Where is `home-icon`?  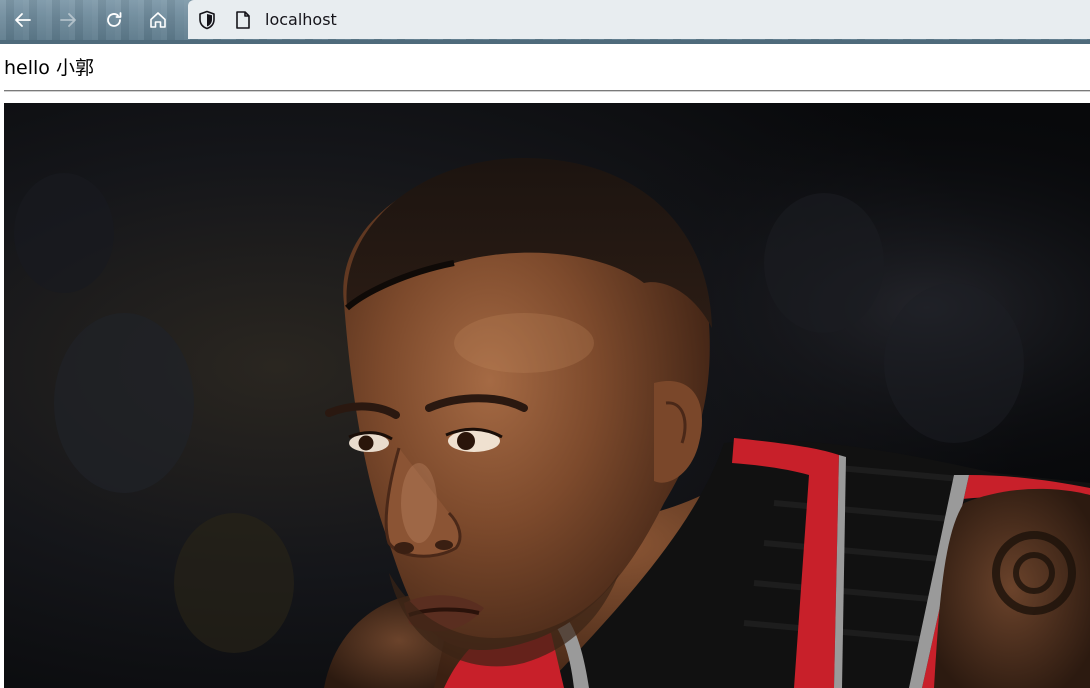 home-icon is located at coordinates (158, 20).